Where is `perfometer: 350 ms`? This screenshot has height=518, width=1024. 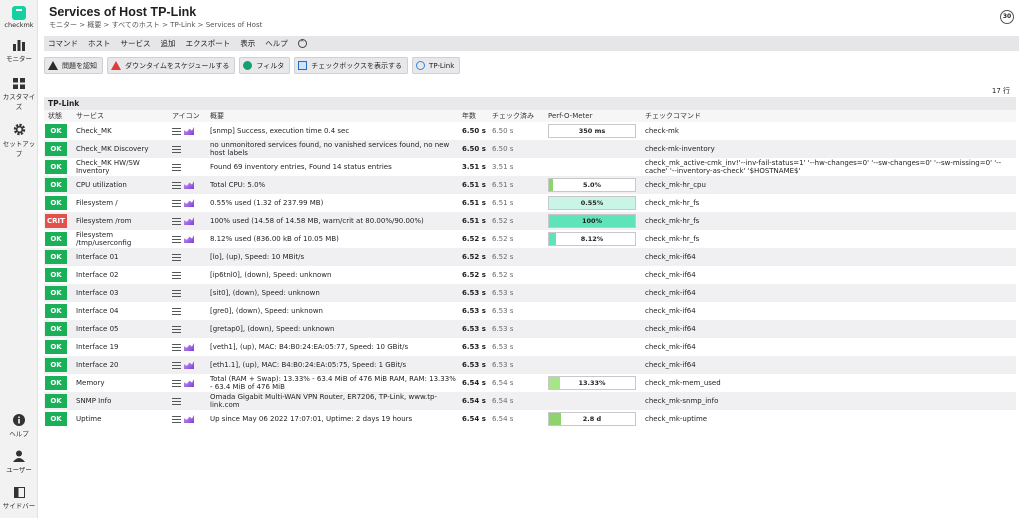
perfometer: 350 ms is located at coordinates (592, 131).